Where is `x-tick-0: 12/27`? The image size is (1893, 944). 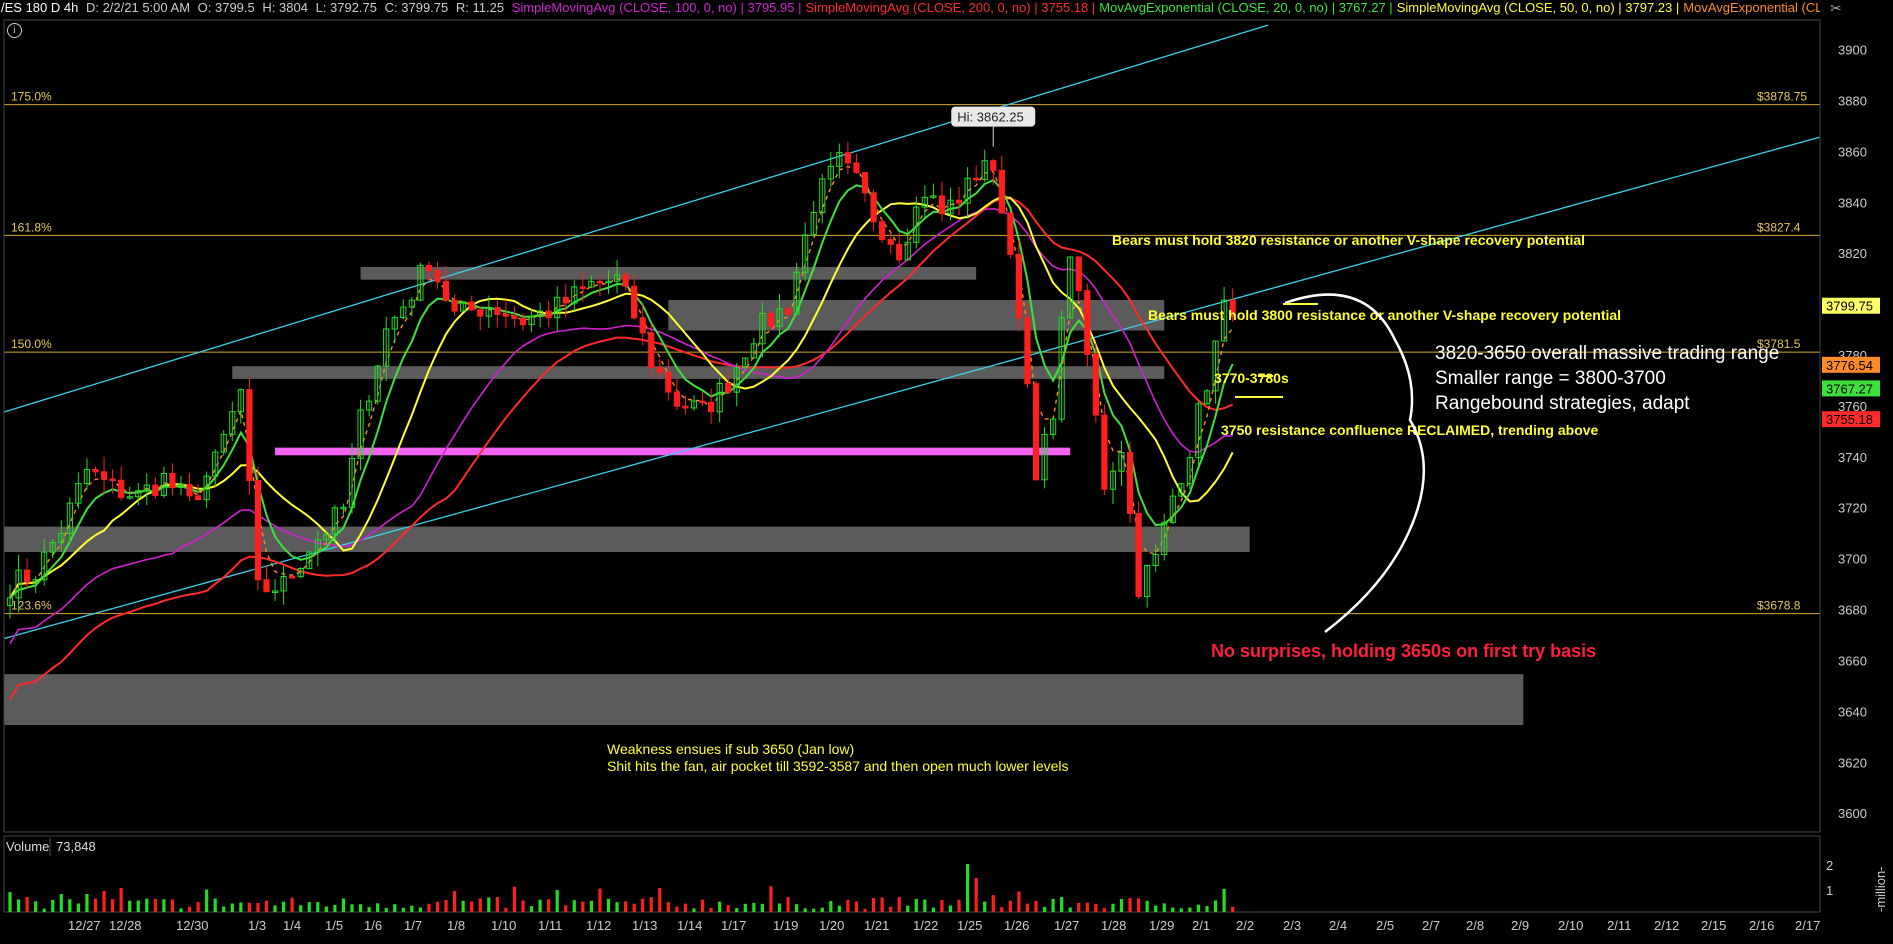
x-tick-0: 12/27 is located at coordinates (84, 925).